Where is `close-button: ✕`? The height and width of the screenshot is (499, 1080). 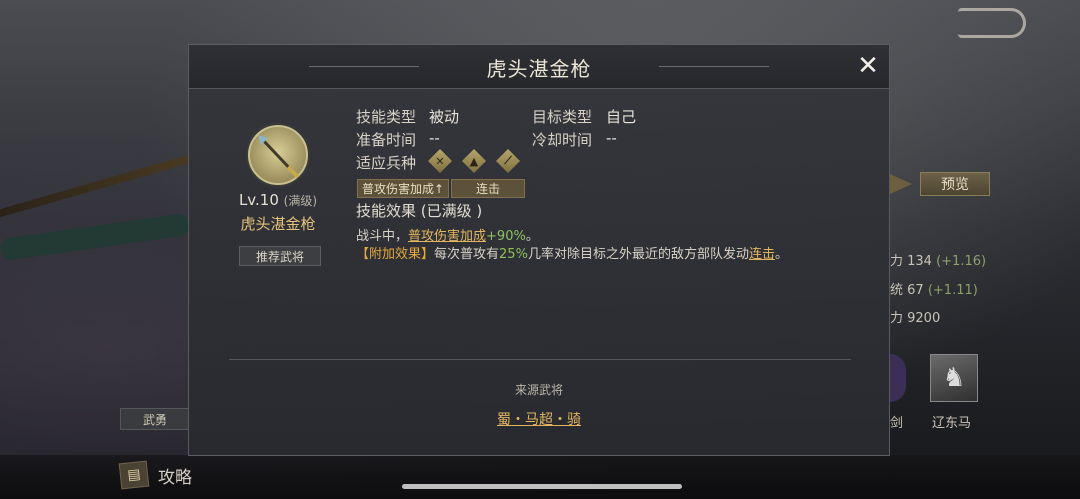
close-button: ✕ is located at coordinates (868, 66).